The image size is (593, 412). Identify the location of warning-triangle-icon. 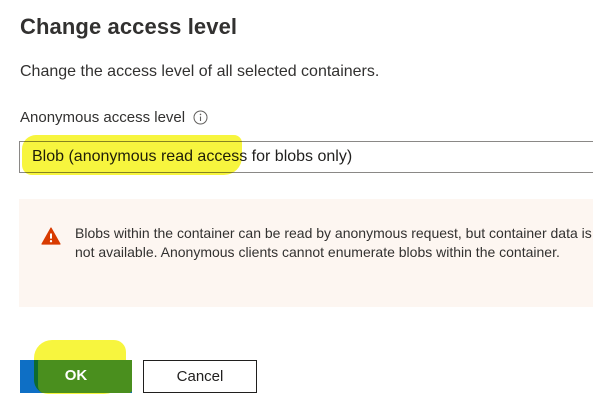
(51, 236).